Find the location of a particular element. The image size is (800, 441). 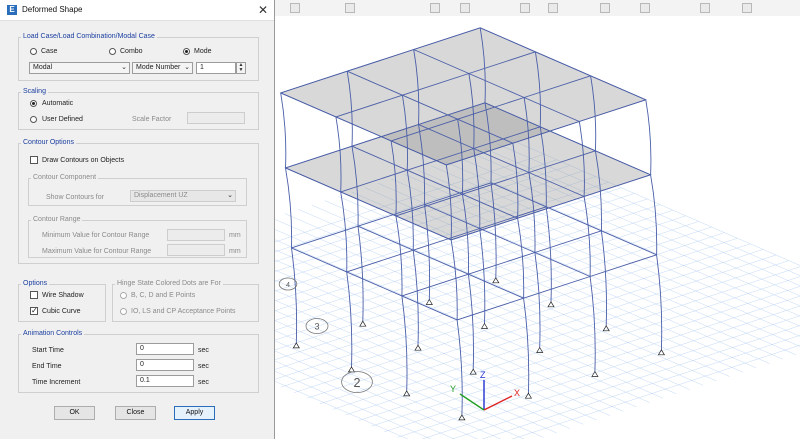

x-axis-label: X is located at coordinates (517, 393).